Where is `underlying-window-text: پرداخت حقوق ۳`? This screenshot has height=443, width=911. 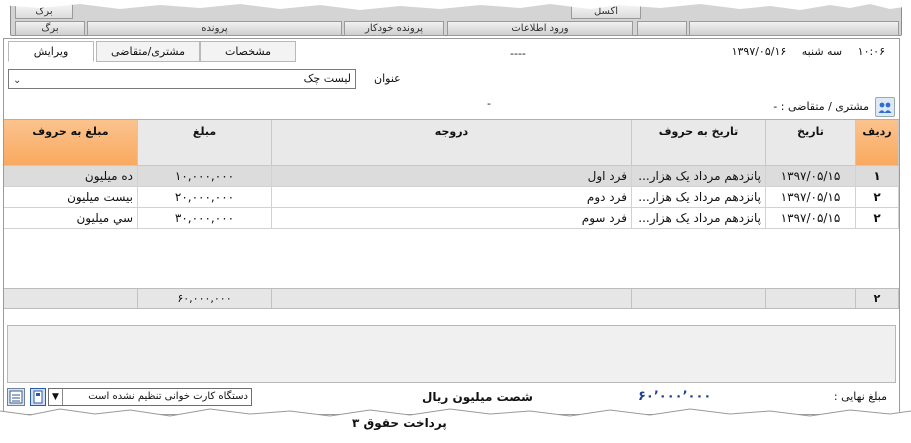 underlying-window-text: پرداخت حقوق ۳ is located at coordinates (399, 423).